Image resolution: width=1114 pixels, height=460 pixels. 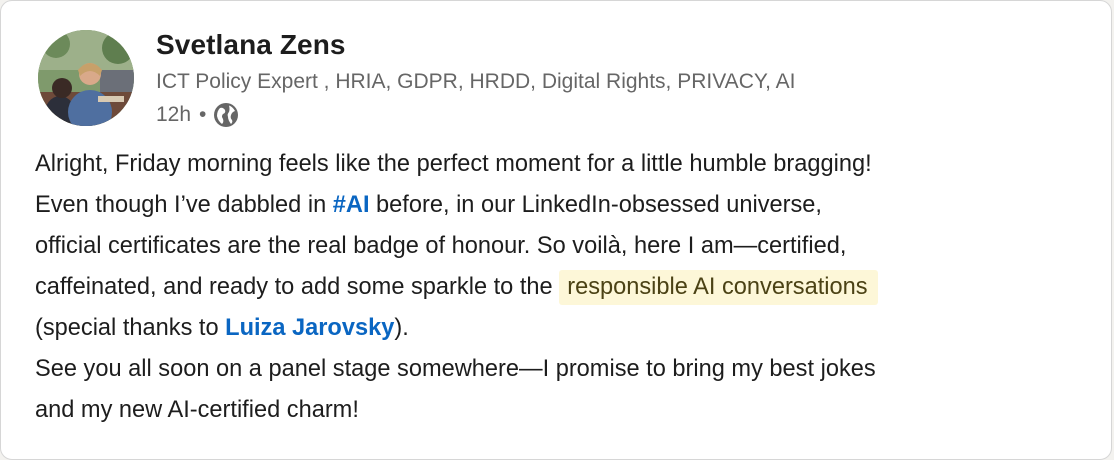 I want to click on body-line: and my new AI-certified charm!, so click(x=565, y=410).